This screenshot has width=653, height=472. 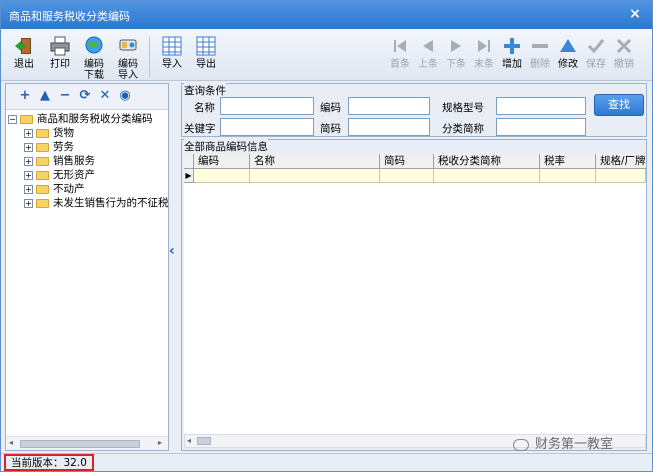 What do you see at coordinates (88, 175) in the screenshot?
I see `tree-item-intangibles: + 无形资产` at bounding box center [88, 175].